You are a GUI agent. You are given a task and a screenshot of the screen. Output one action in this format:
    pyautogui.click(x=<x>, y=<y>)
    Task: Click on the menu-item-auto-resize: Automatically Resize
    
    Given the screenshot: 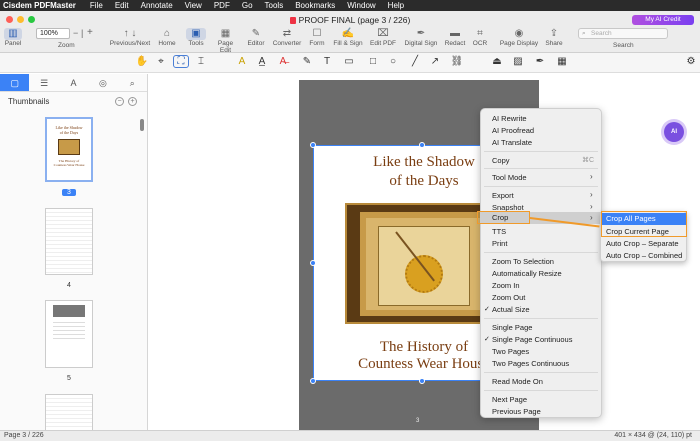 What is the action you would take?
    pyautogui.click(x=527, y=273)
    